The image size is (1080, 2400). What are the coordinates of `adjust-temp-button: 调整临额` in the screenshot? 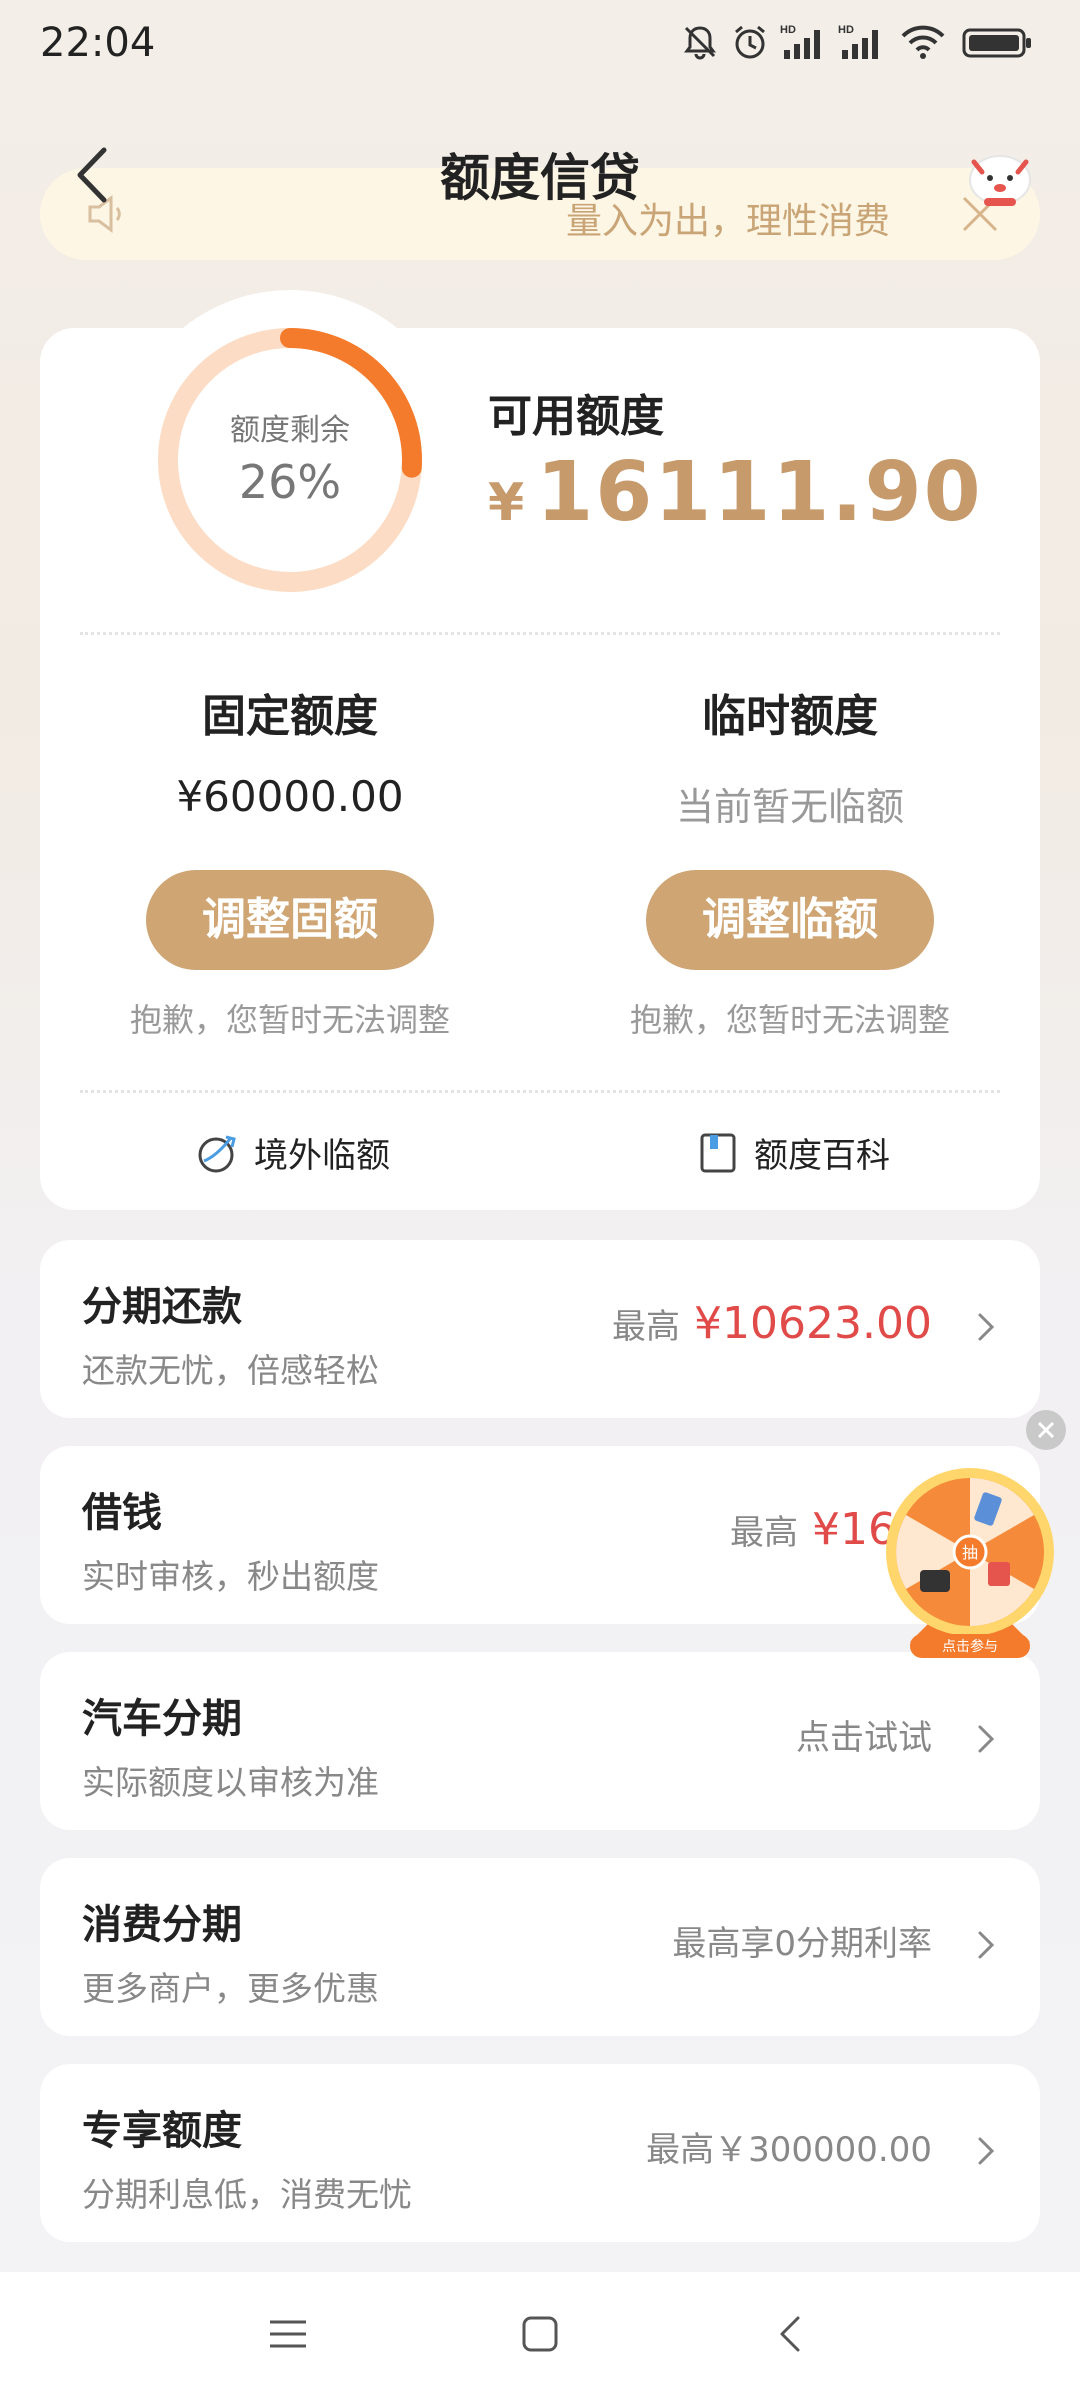 It's located at (790, 920).